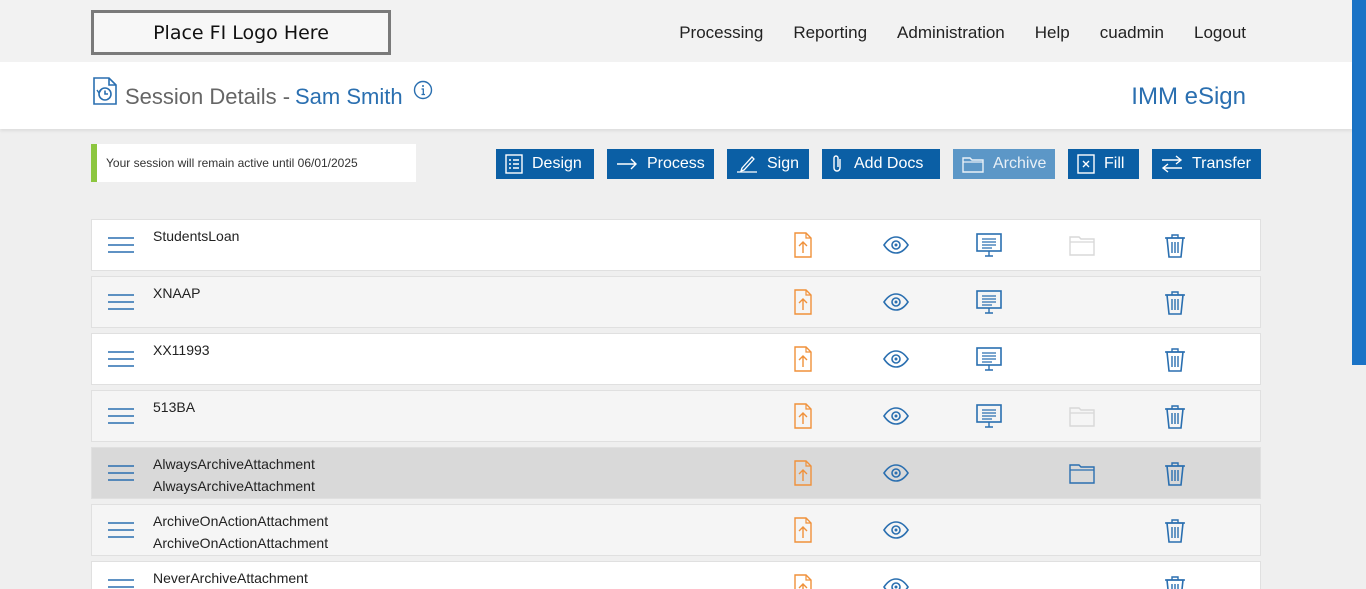 Image resolution: width=1366 pixels, height=589 pixels. What do you see at coordinates (676, 575) in the screenshot?
I see `table-row: NeverArchiveAttachment` at bounding box center [676, 575].